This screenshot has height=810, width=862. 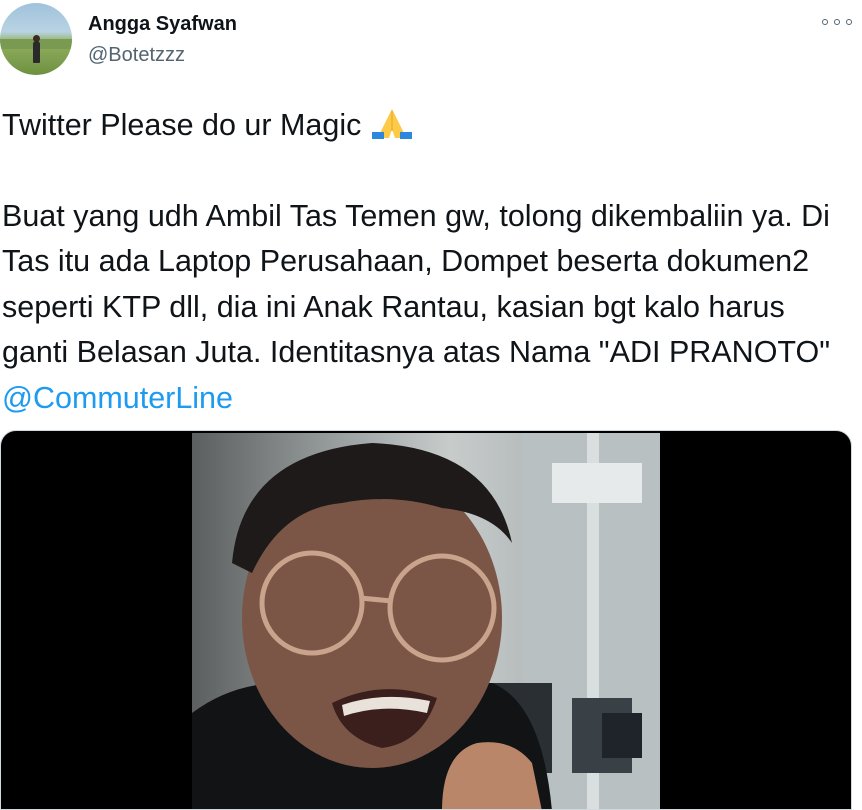 What do you see at coordinates (427, 126) in the screenshot?
I see `tweet-line-1: Twitter Please do ur Magic` at bounding box center [427, 126].